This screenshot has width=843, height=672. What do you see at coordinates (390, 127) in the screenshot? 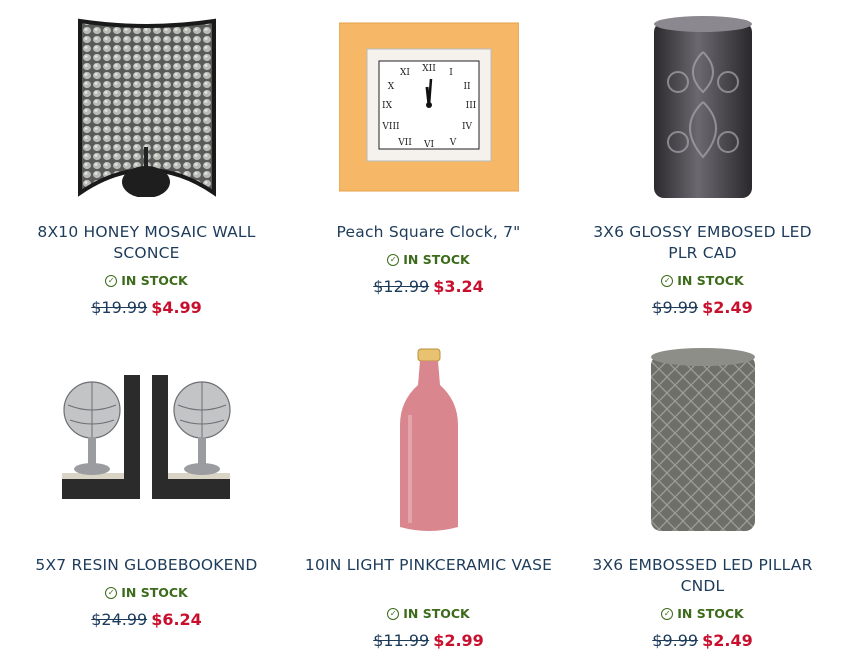
I see `svg-text: VIII` at bounding box center [390, 127].